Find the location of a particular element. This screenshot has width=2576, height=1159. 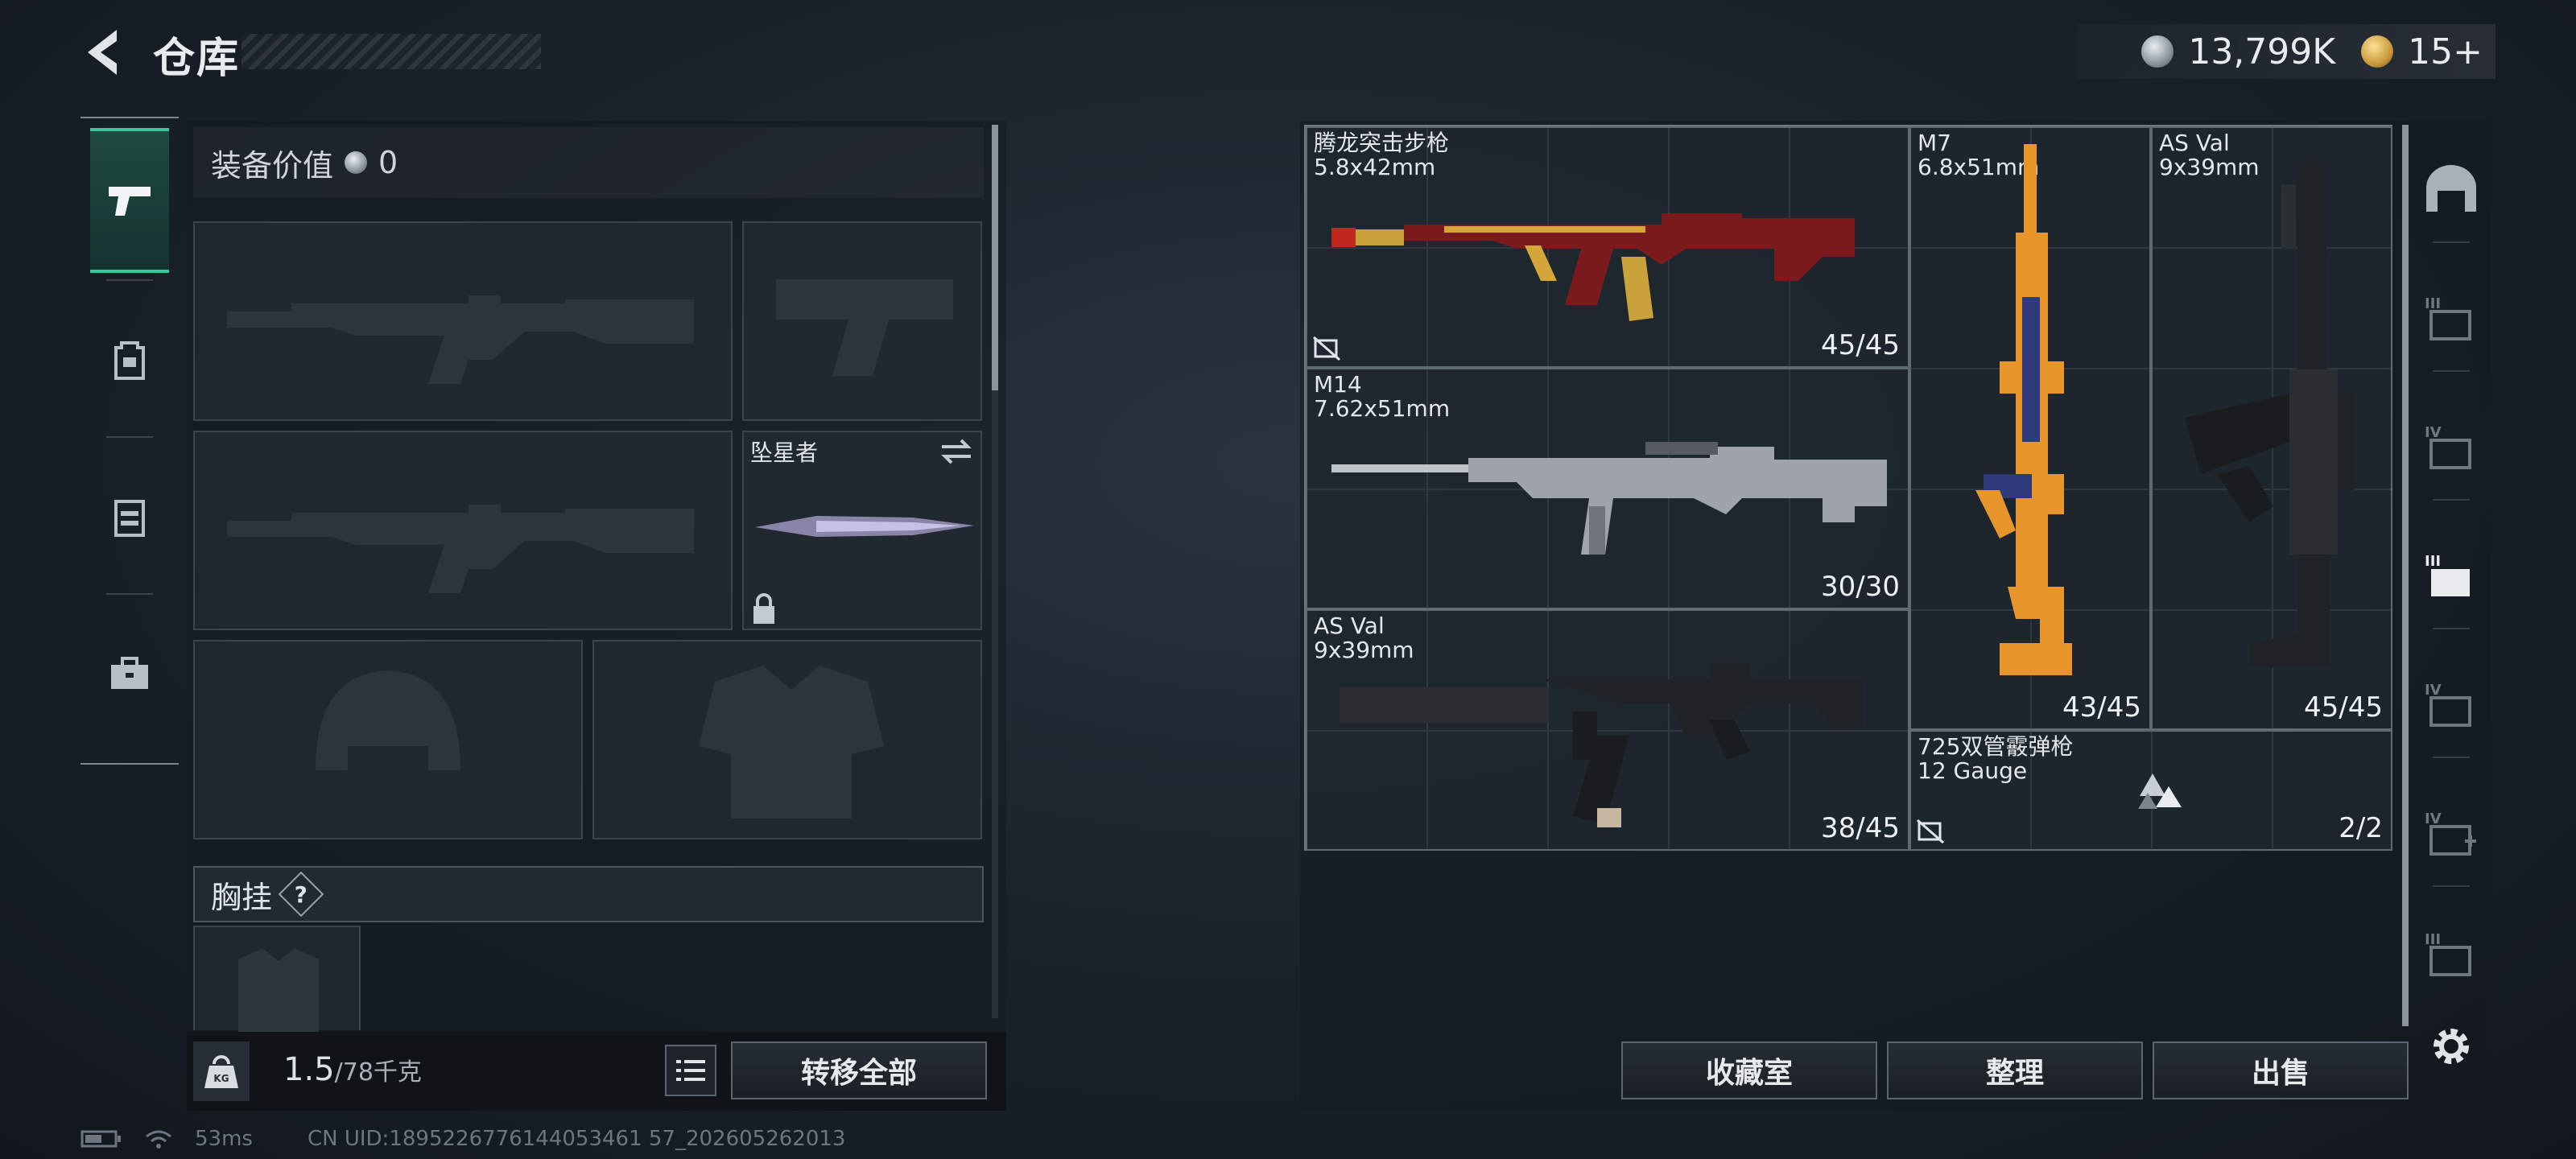

currency-bar: 13,799K 15+ is located at coordinates (2286, 51).